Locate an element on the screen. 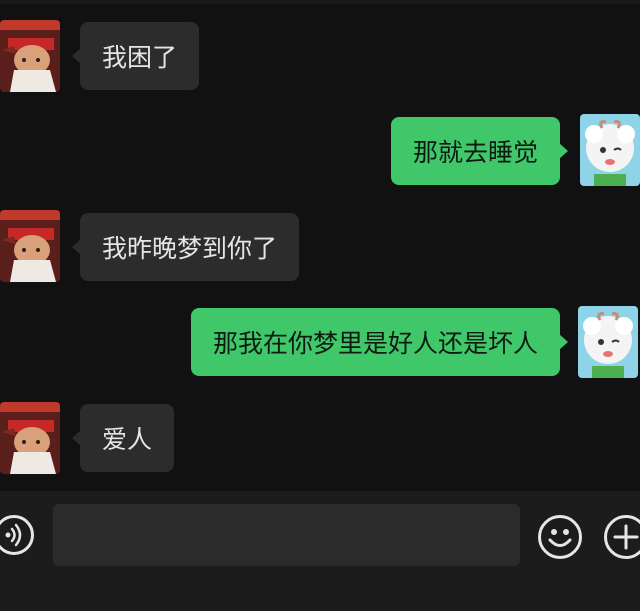 This screenshot has height=611, width=640. emoji-button is located at coordinates (560, 537).